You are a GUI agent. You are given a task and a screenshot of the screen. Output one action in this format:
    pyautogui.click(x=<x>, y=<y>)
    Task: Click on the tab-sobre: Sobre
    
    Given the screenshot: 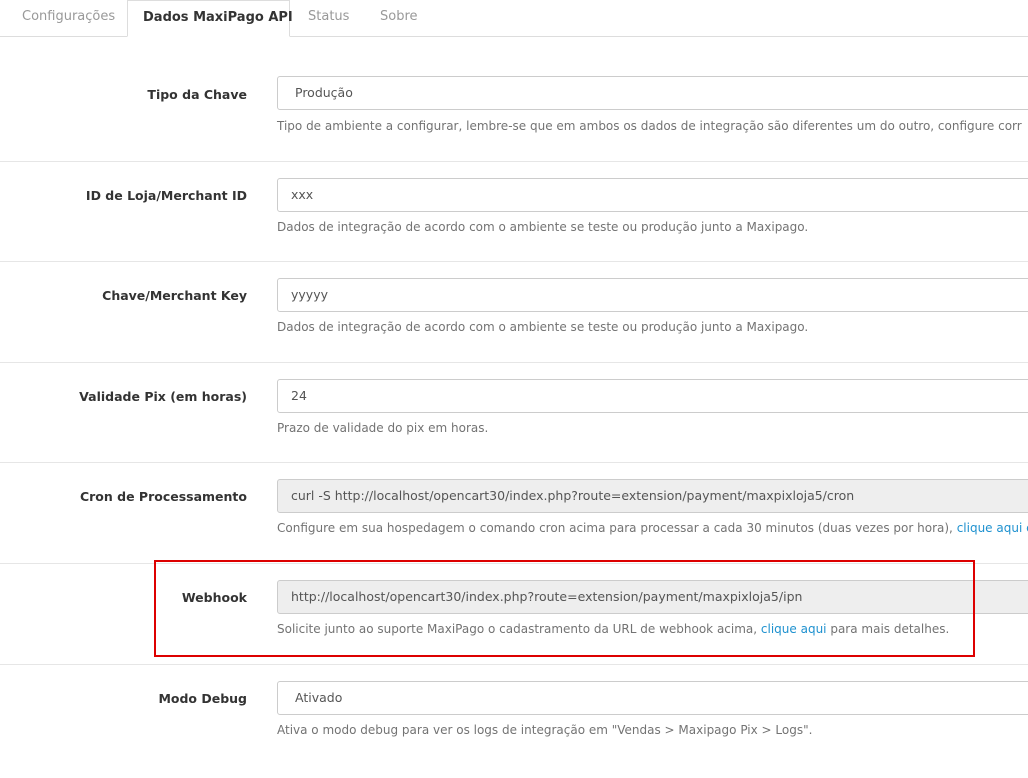 What is the action you would take?
    pyautogui.click(x=399, y=18)
    